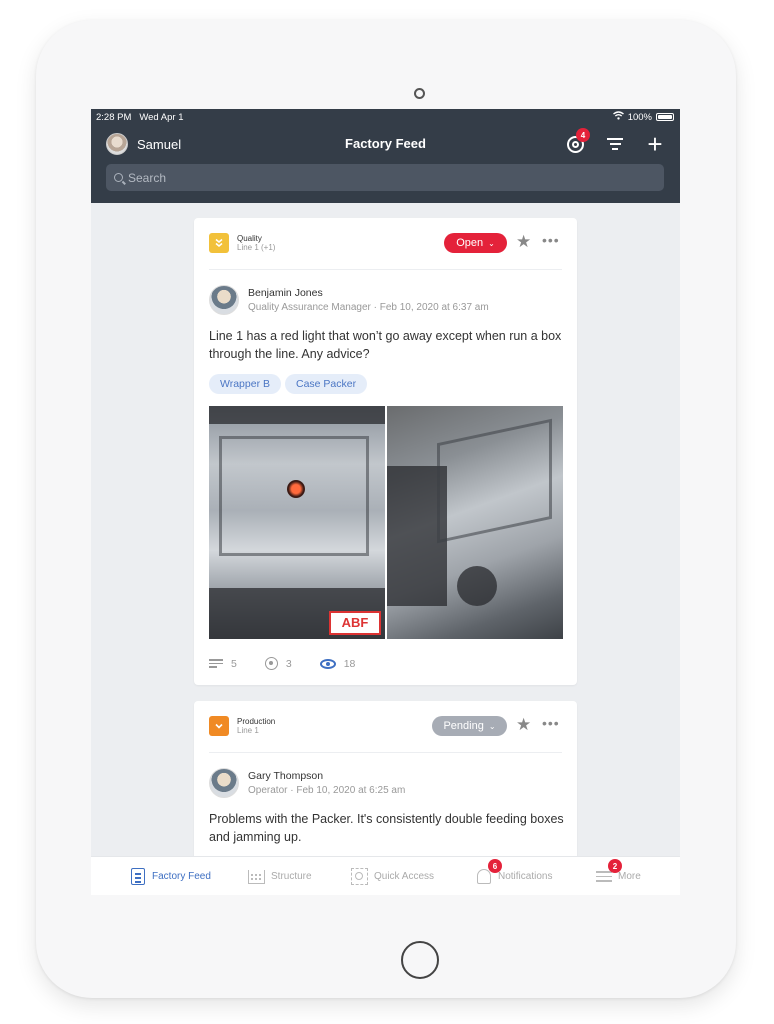  I want to click on status-time-text: 2:28 PM, so click(114, 117).